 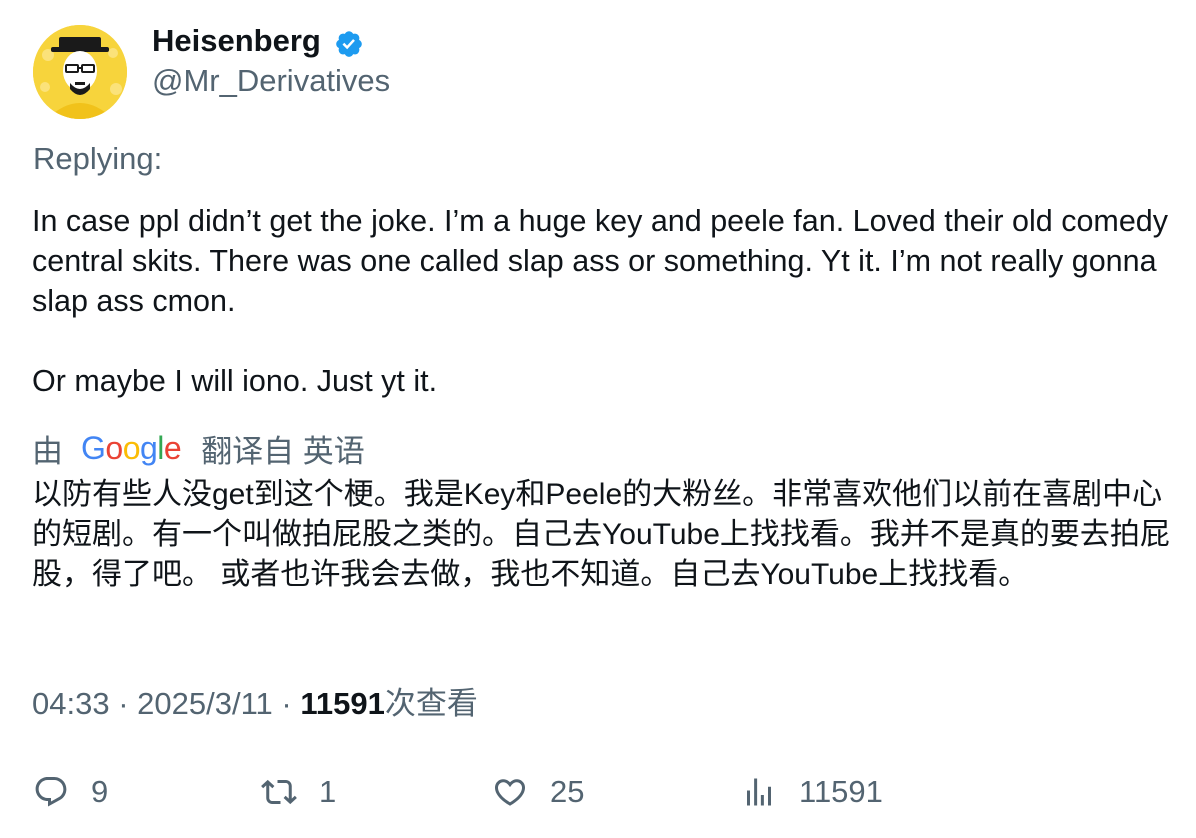 I want to click on views-action-count: 11591, so click(x=841, y=791).